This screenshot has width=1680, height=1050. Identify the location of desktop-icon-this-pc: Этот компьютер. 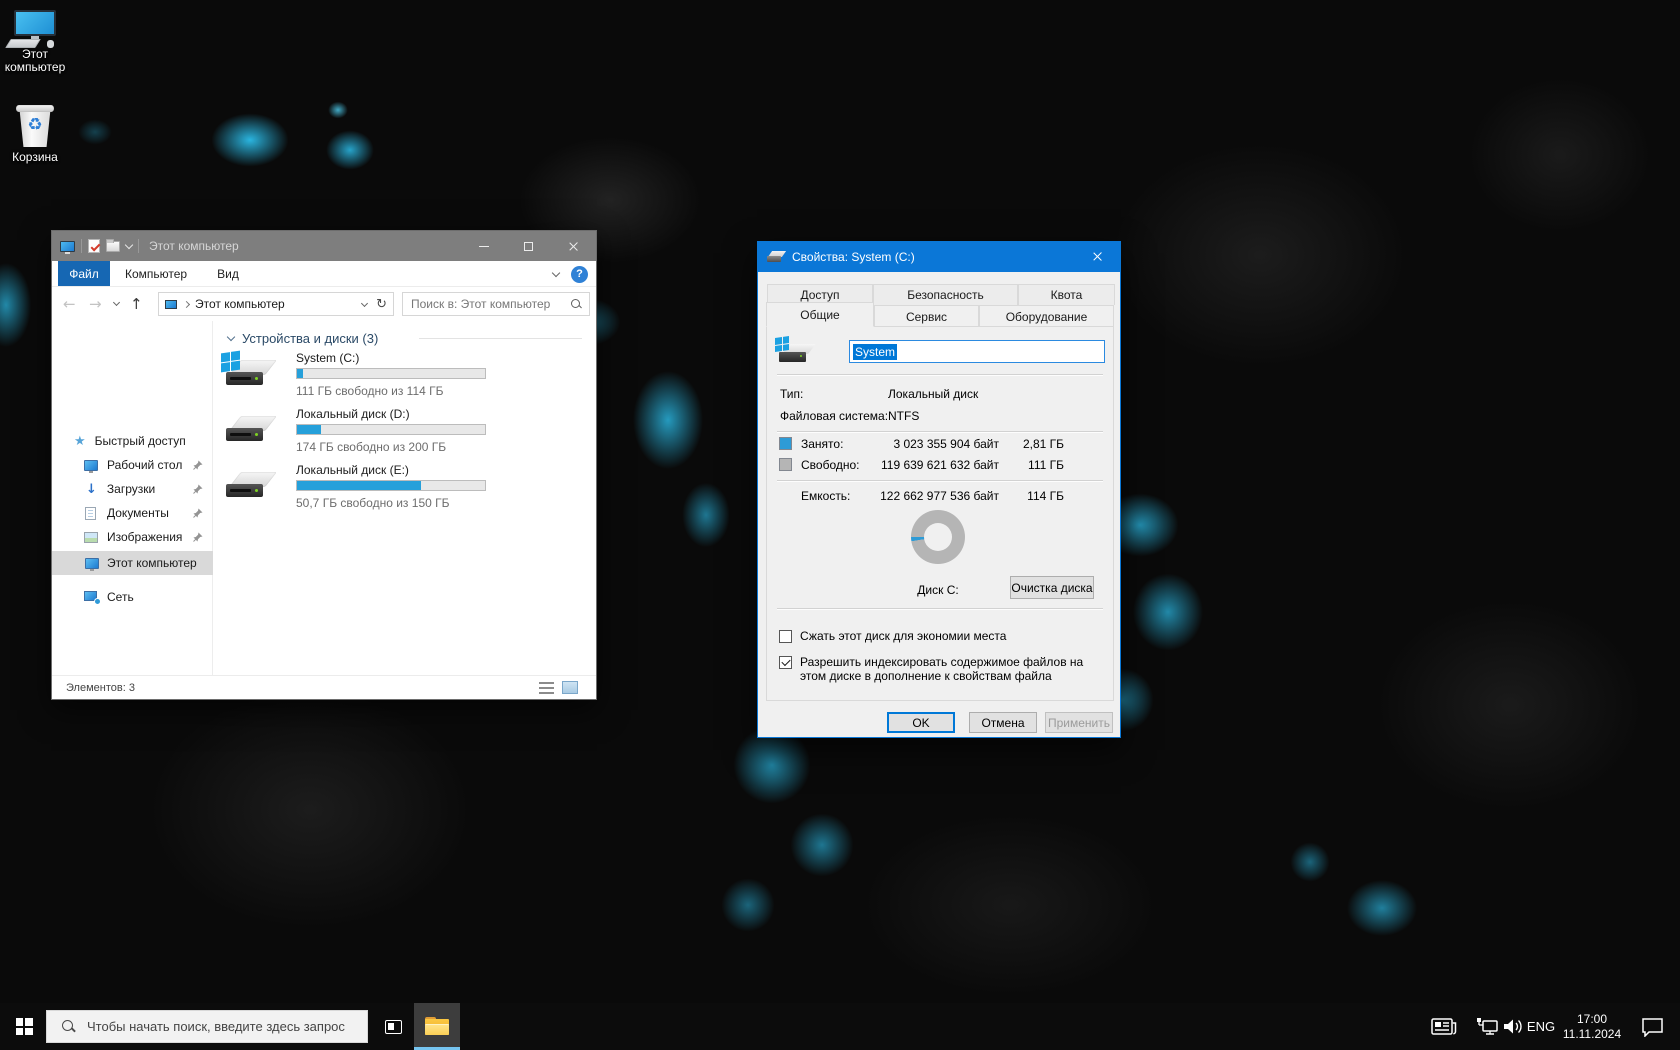
(35, 42).